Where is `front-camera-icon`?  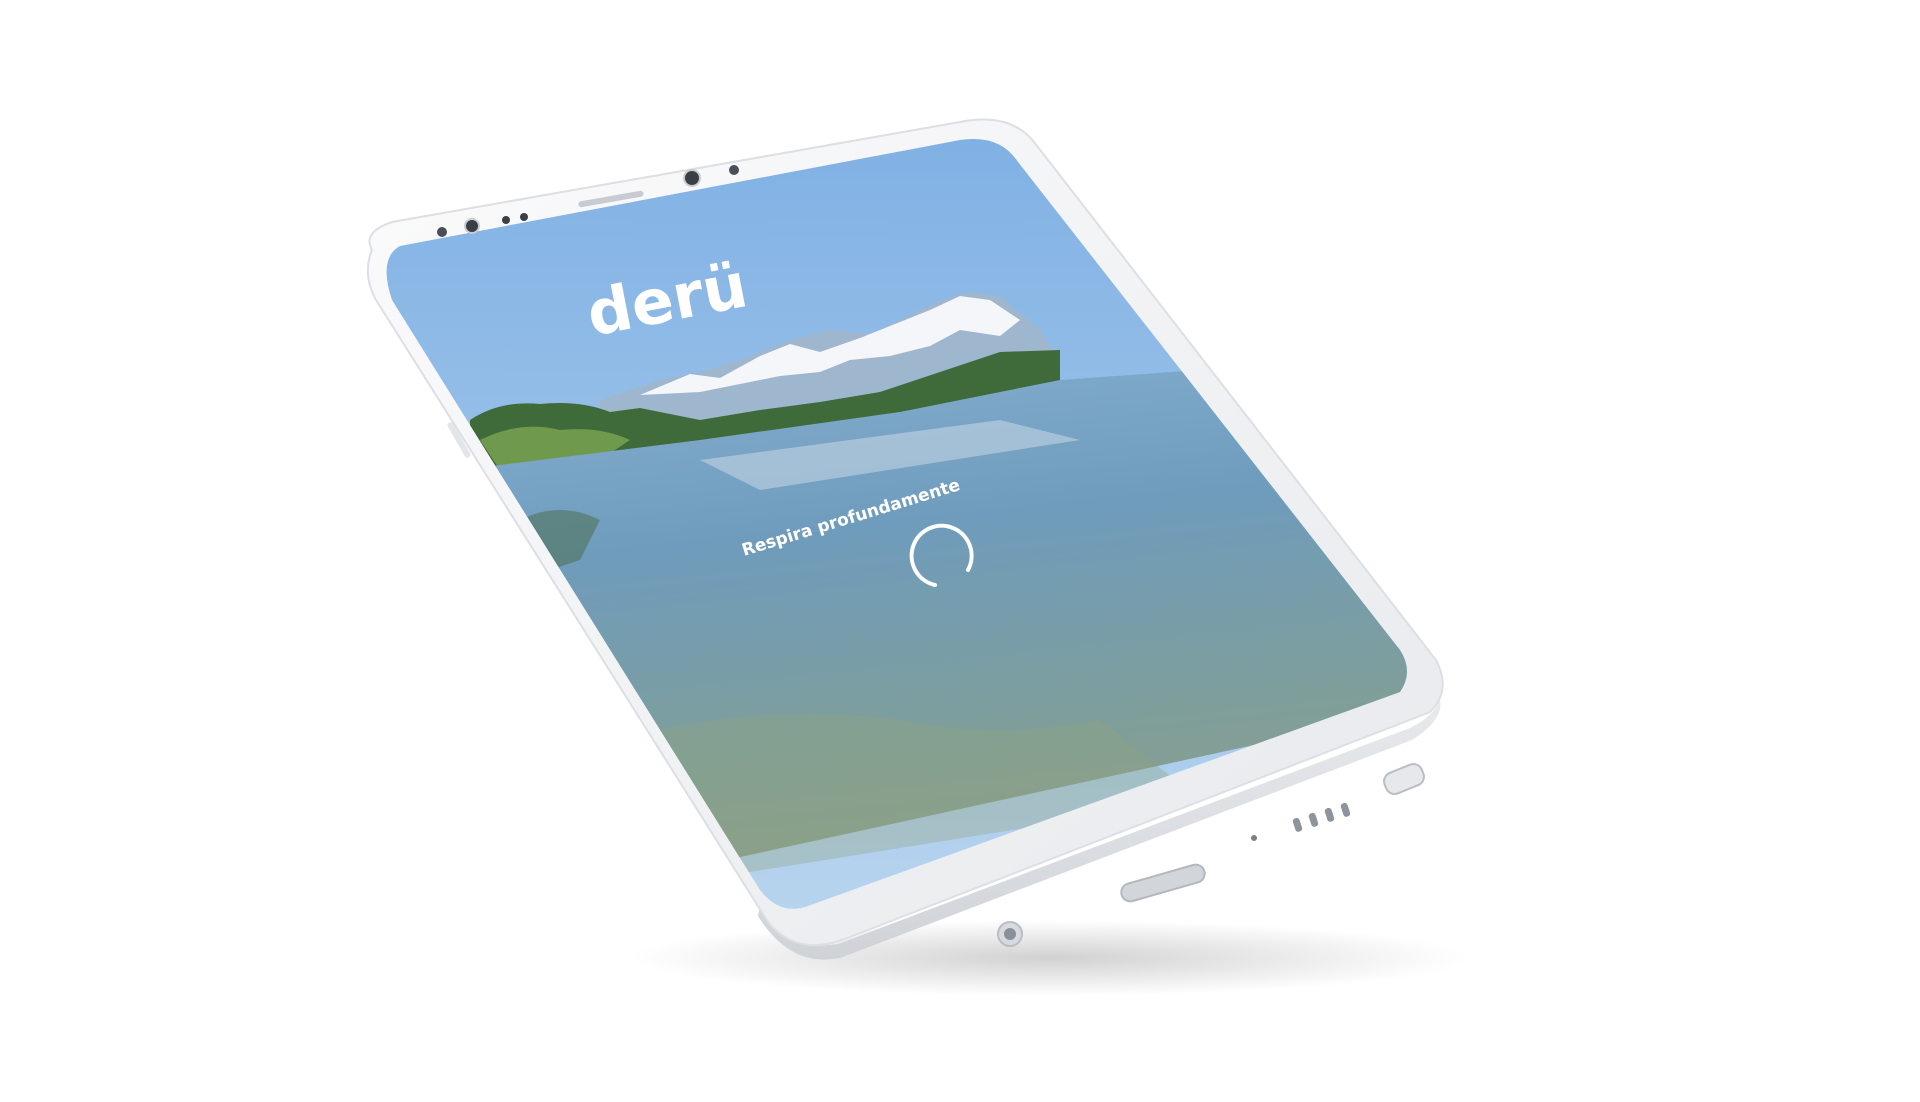 front-camera-icon is located at coordinates (472, 226).